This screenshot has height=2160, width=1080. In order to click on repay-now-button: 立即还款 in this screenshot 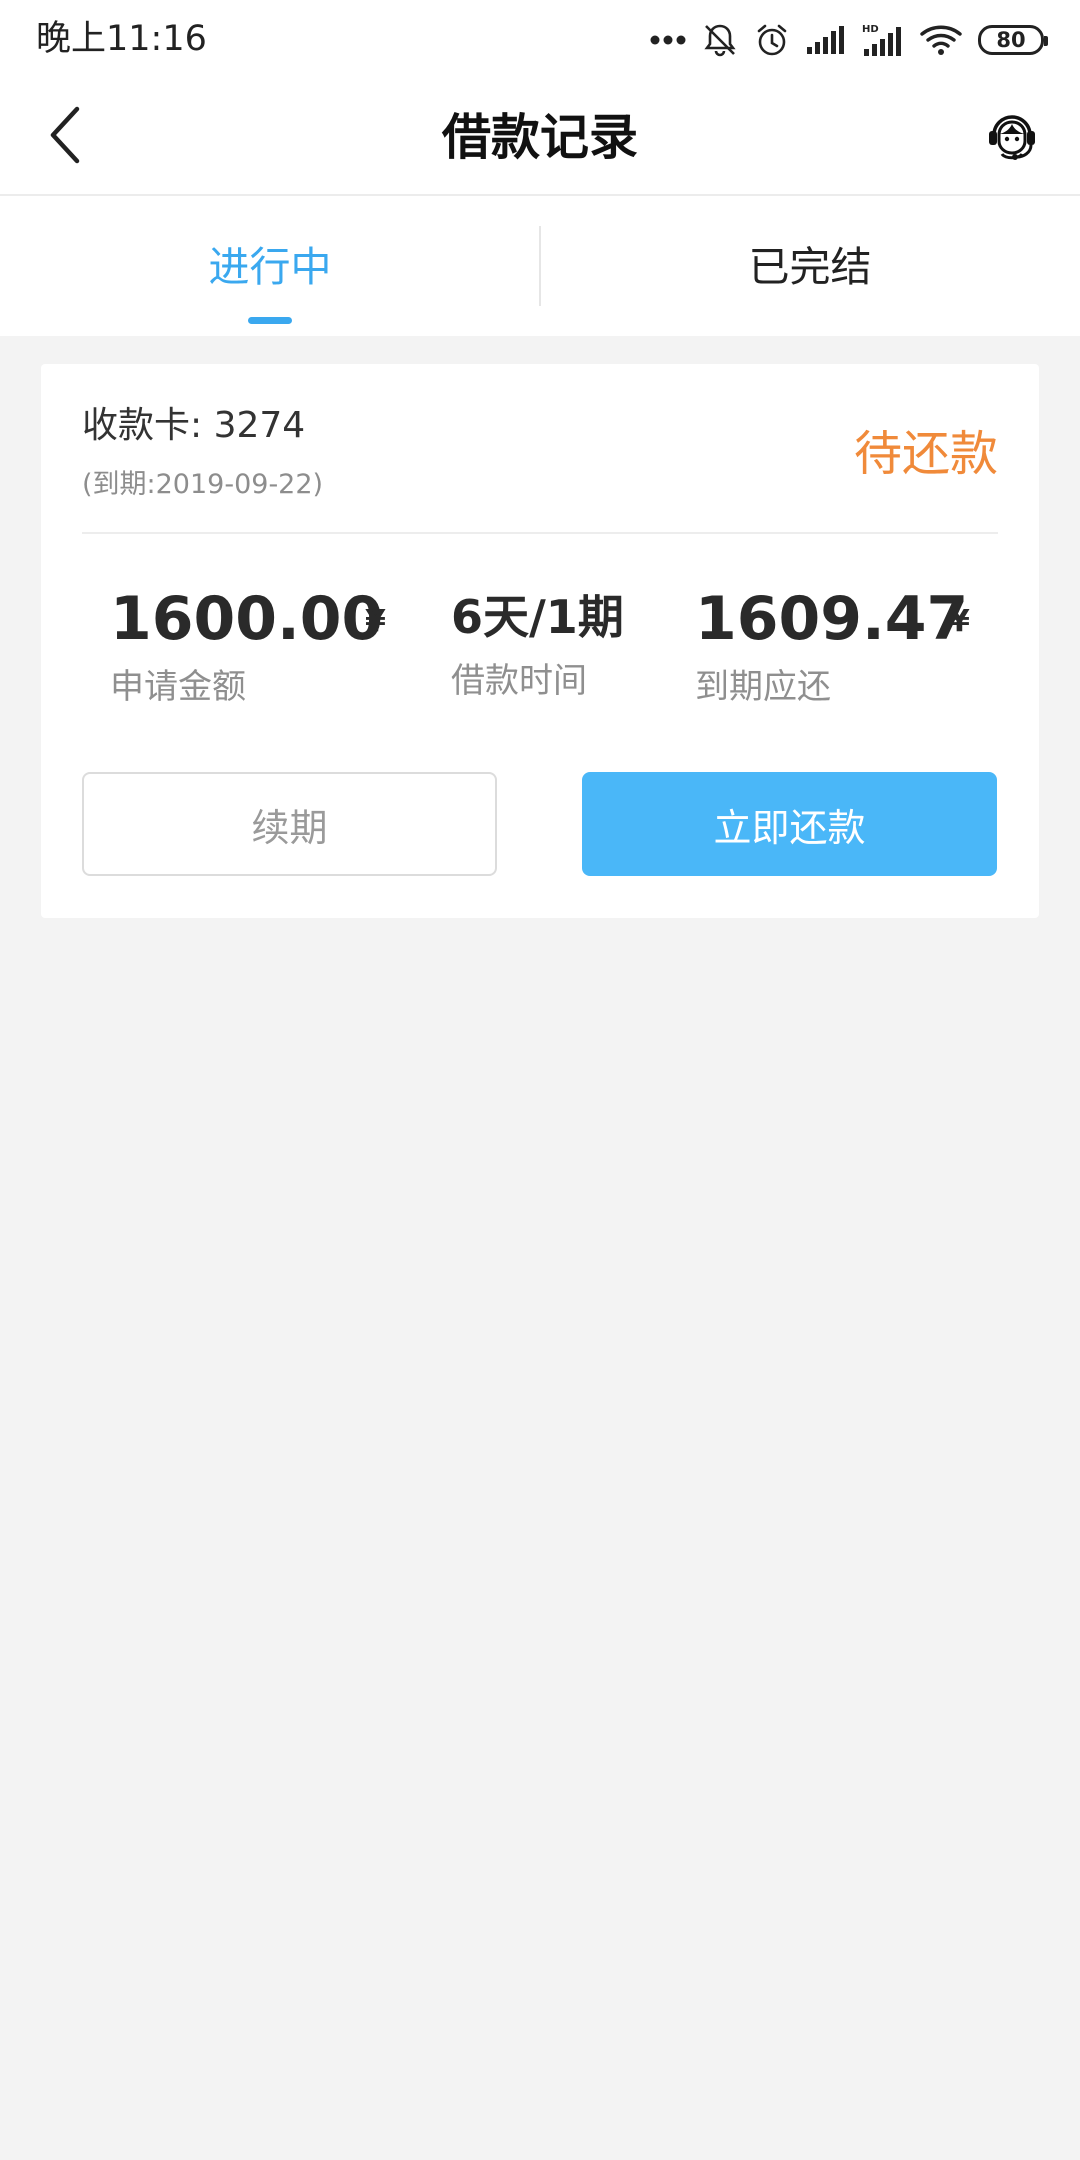, I will do `click(789, 824)`.